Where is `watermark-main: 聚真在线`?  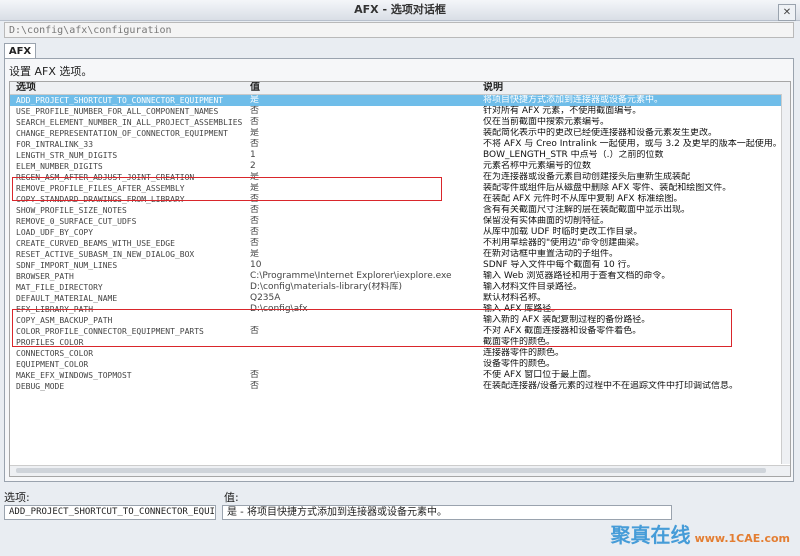
watermark-main: 聚真在线 is located at coordinates (650, 535).